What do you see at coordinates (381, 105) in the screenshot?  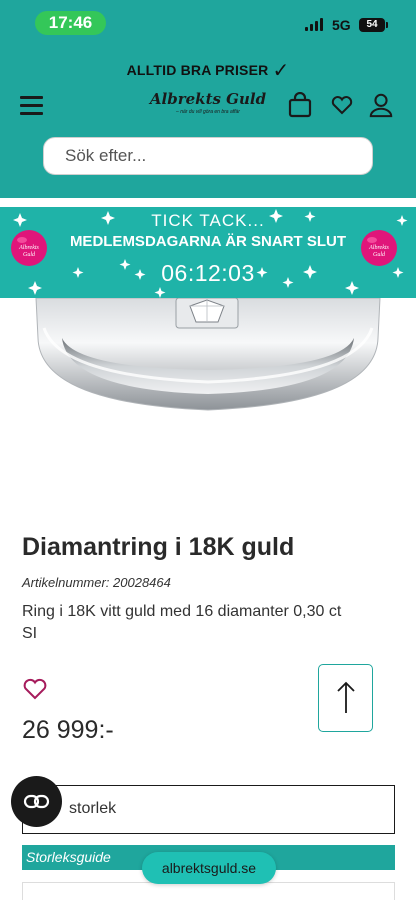 I see `user-icon` at bounding box center [381, 105].